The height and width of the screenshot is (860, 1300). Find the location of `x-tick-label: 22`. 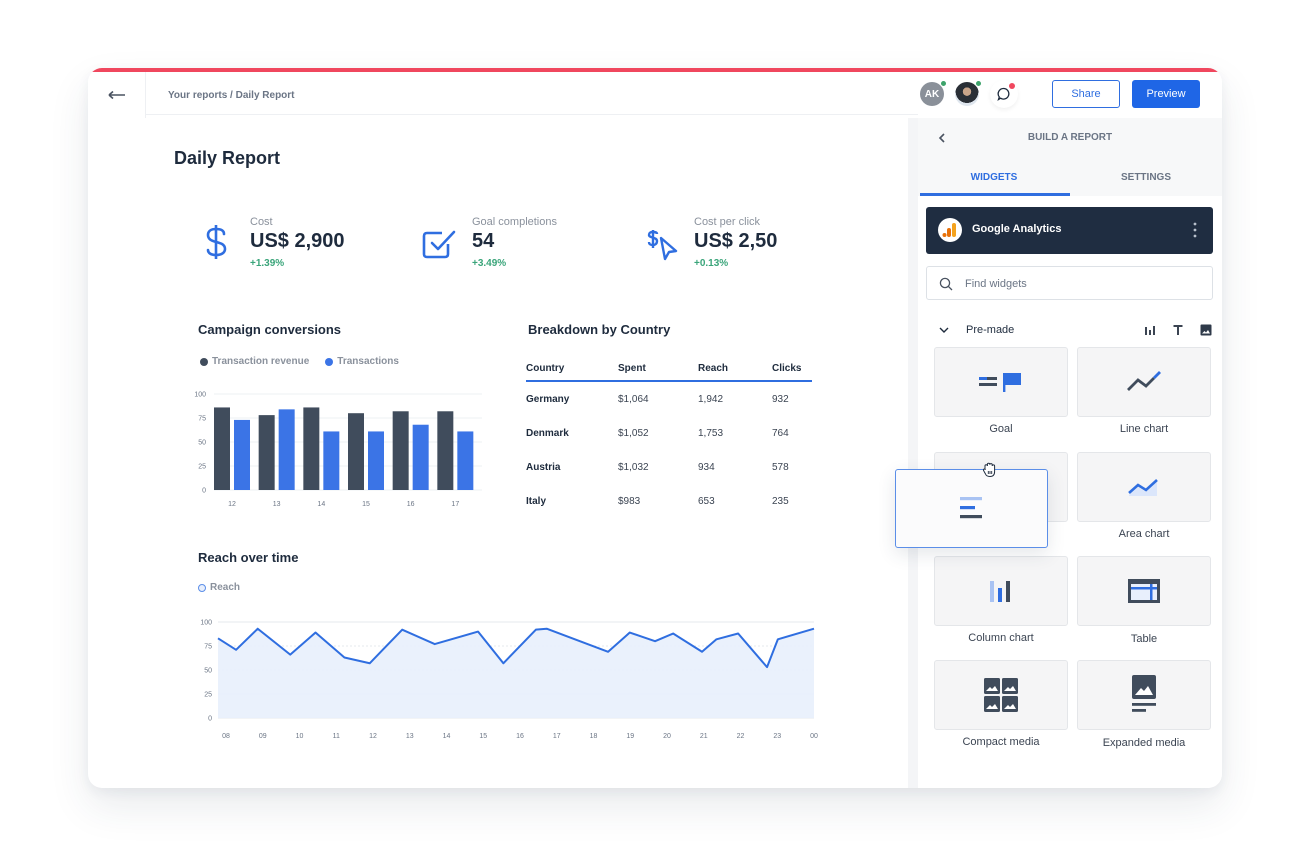

x-tick-label: 22 is located at coordinates (741, 736).